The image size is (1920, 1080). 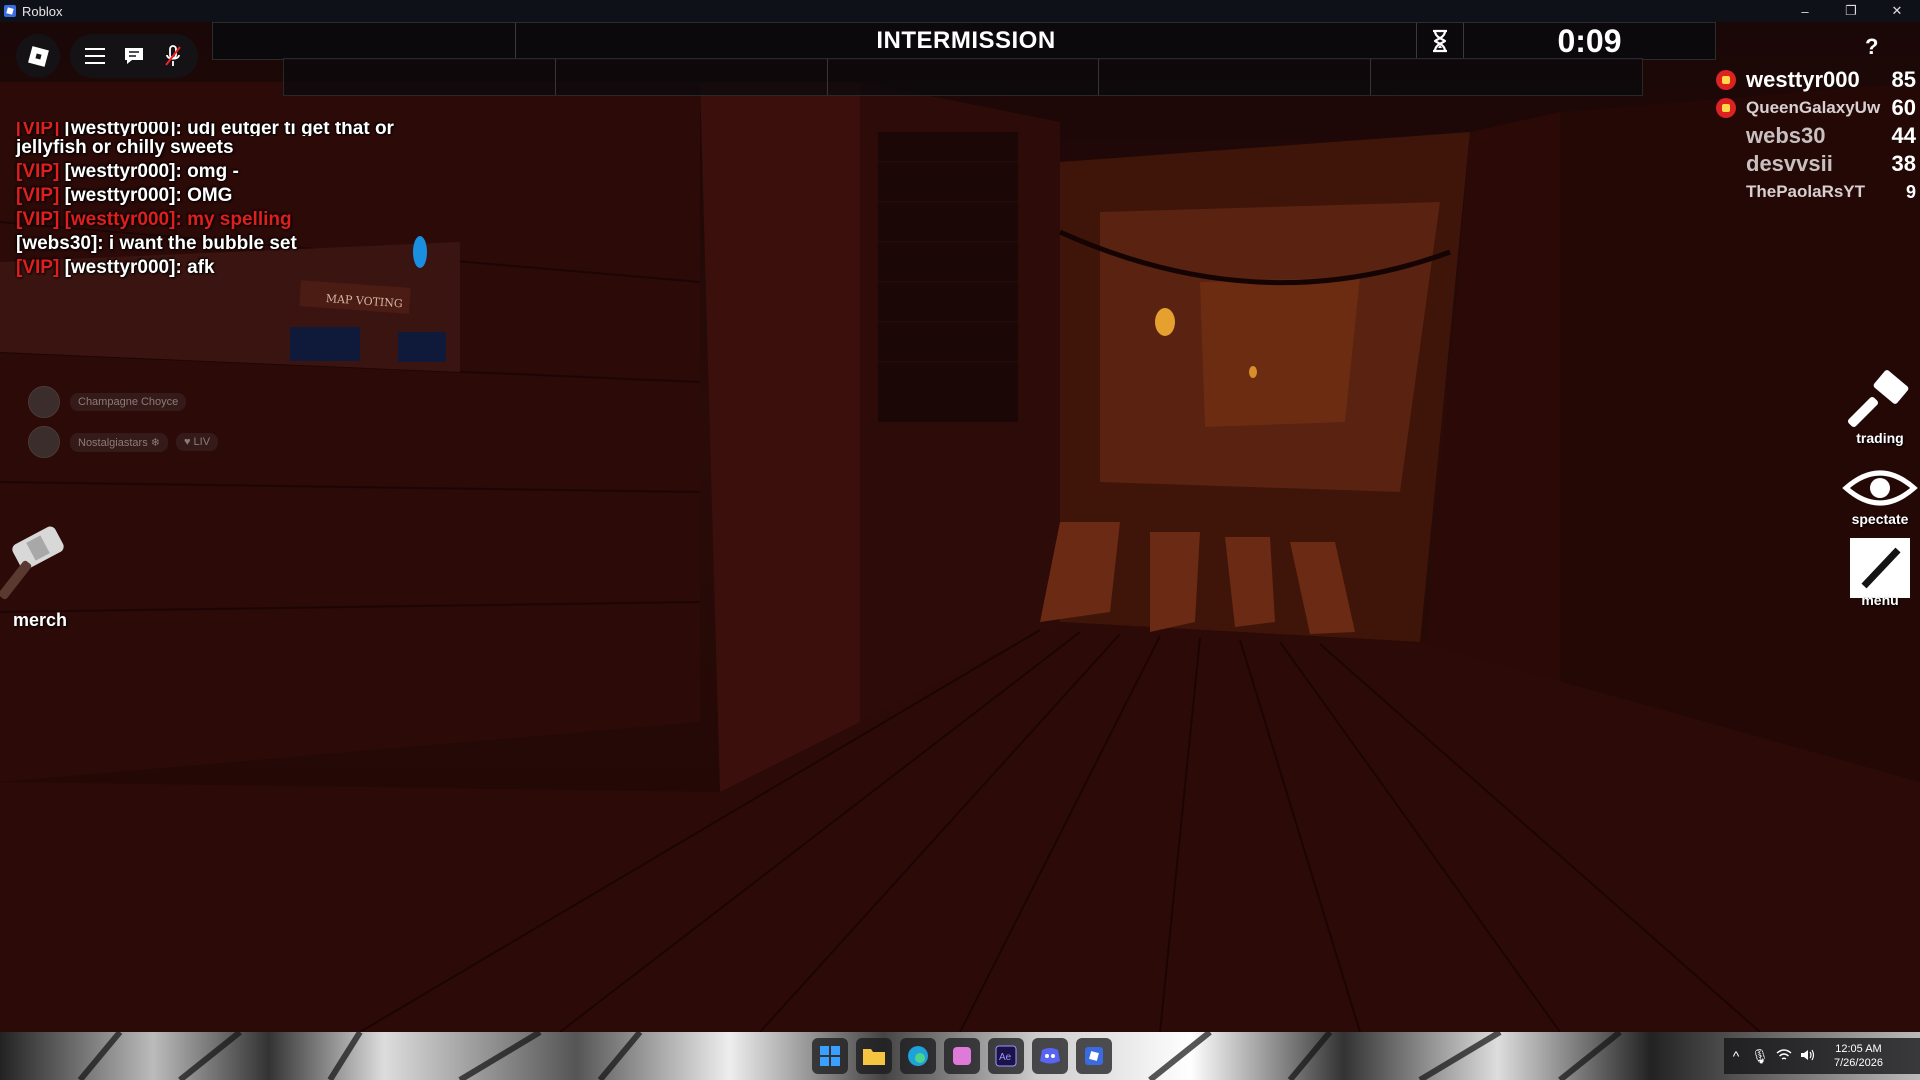 I want to click on taskbar-pinned-apps: Ae, so click(x=962, y=1056).